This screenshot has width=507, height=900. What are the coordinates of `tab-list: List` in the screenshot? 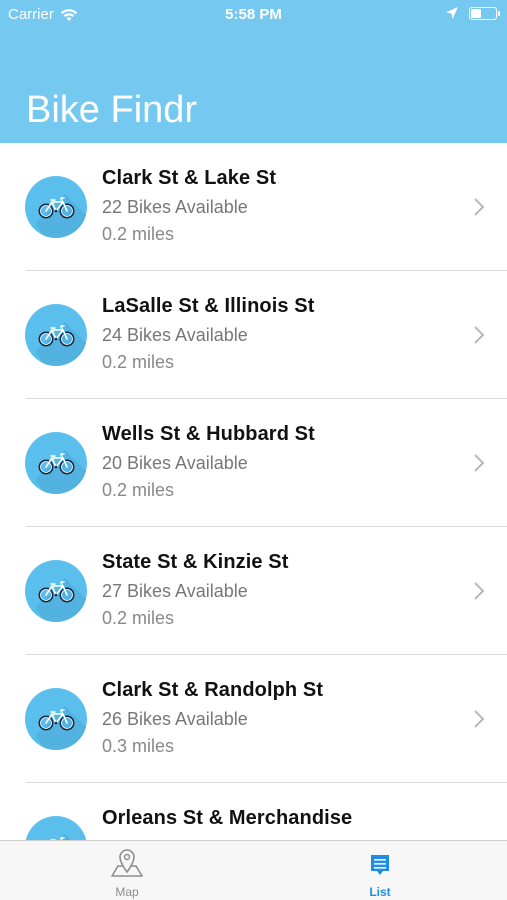 It's located at (380, 872).